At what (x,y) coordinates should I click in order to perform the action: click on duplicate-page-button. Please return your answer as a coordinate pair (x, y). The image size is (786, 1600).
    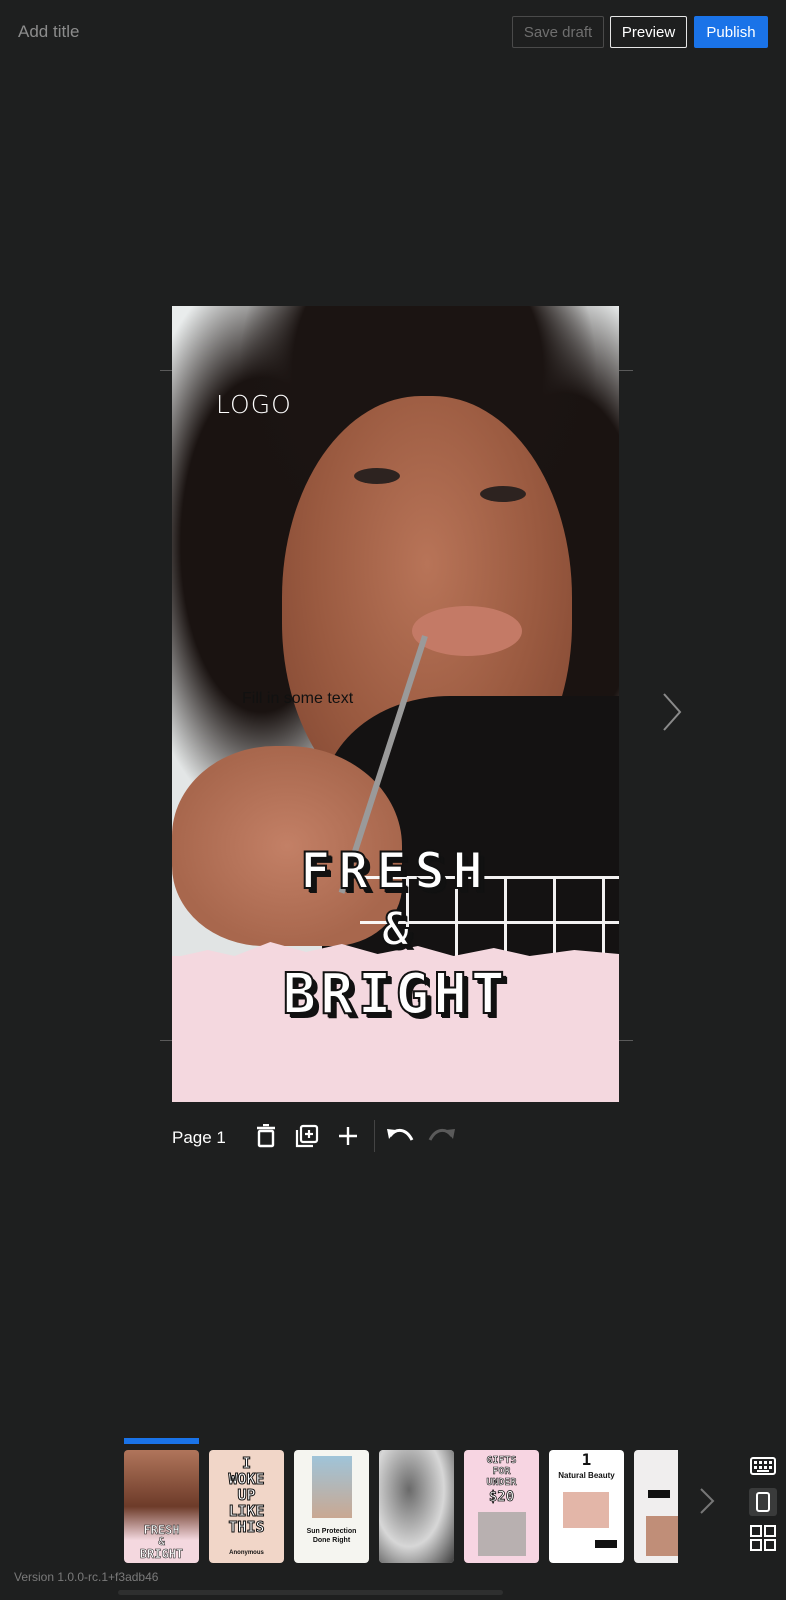
    Looking at the image, I should click on (307, 1136).